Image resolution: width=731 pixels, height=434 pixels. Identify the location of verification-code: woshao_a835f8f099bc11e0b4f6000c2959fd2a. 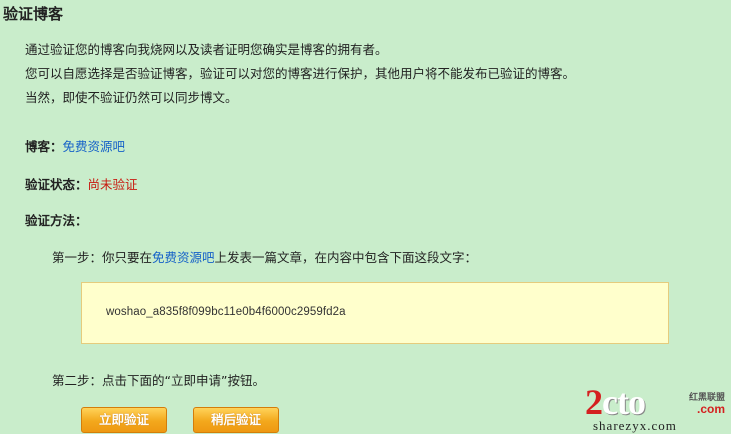
(226, 312).